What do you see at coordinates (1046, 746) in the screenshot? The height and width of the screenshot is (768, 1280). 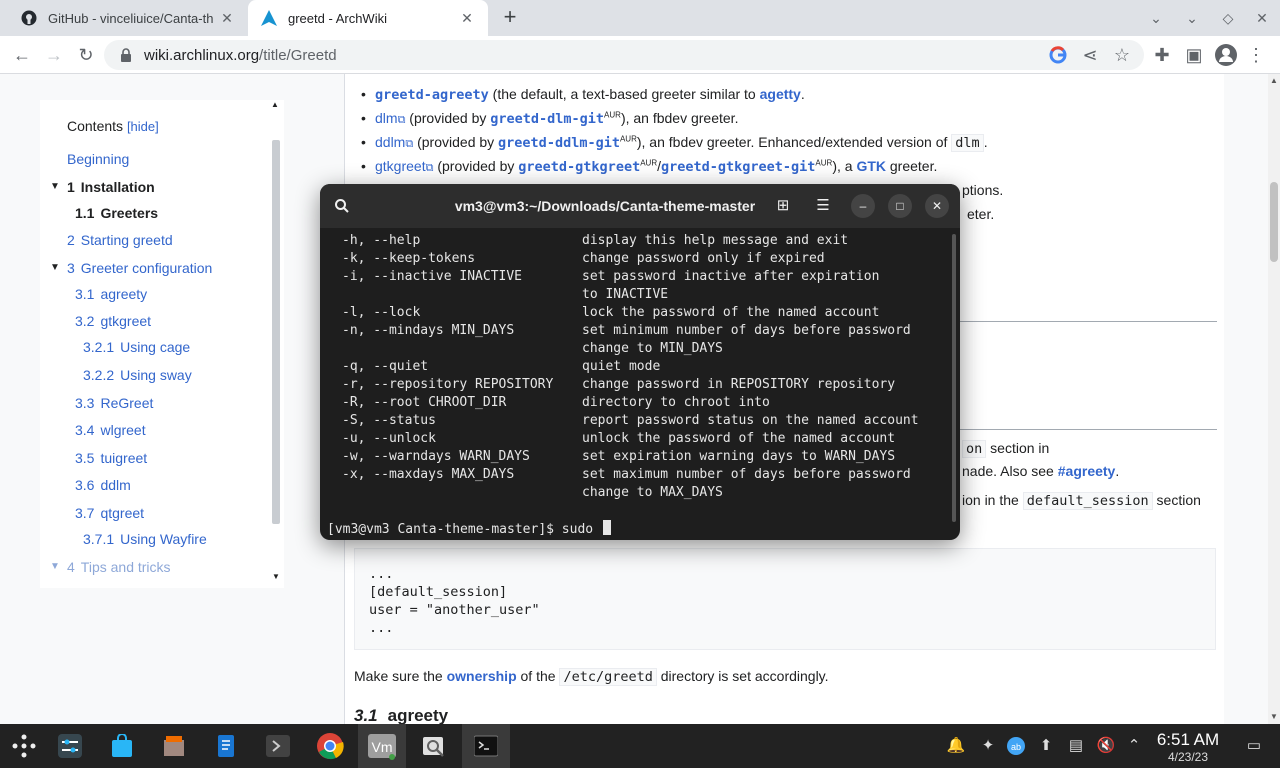 I see `upload-icon: ⬆` at bounding box center [1046, 746].